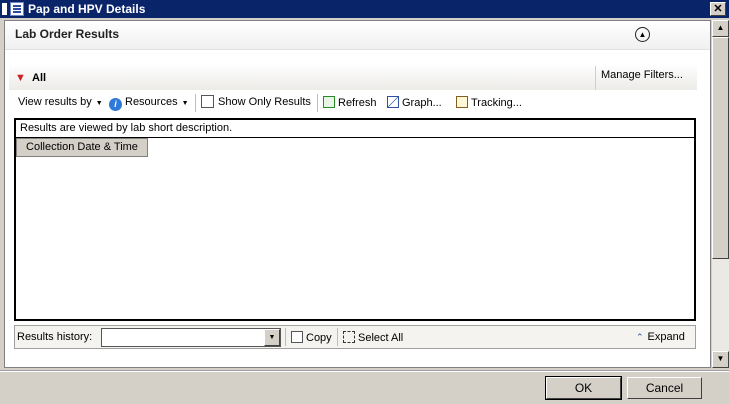 The image size is (729, 404). Describe the element at coordinates (82, 147) in the screenshot. I see `collection-date-column-header: Collection Date & Time` at that location.